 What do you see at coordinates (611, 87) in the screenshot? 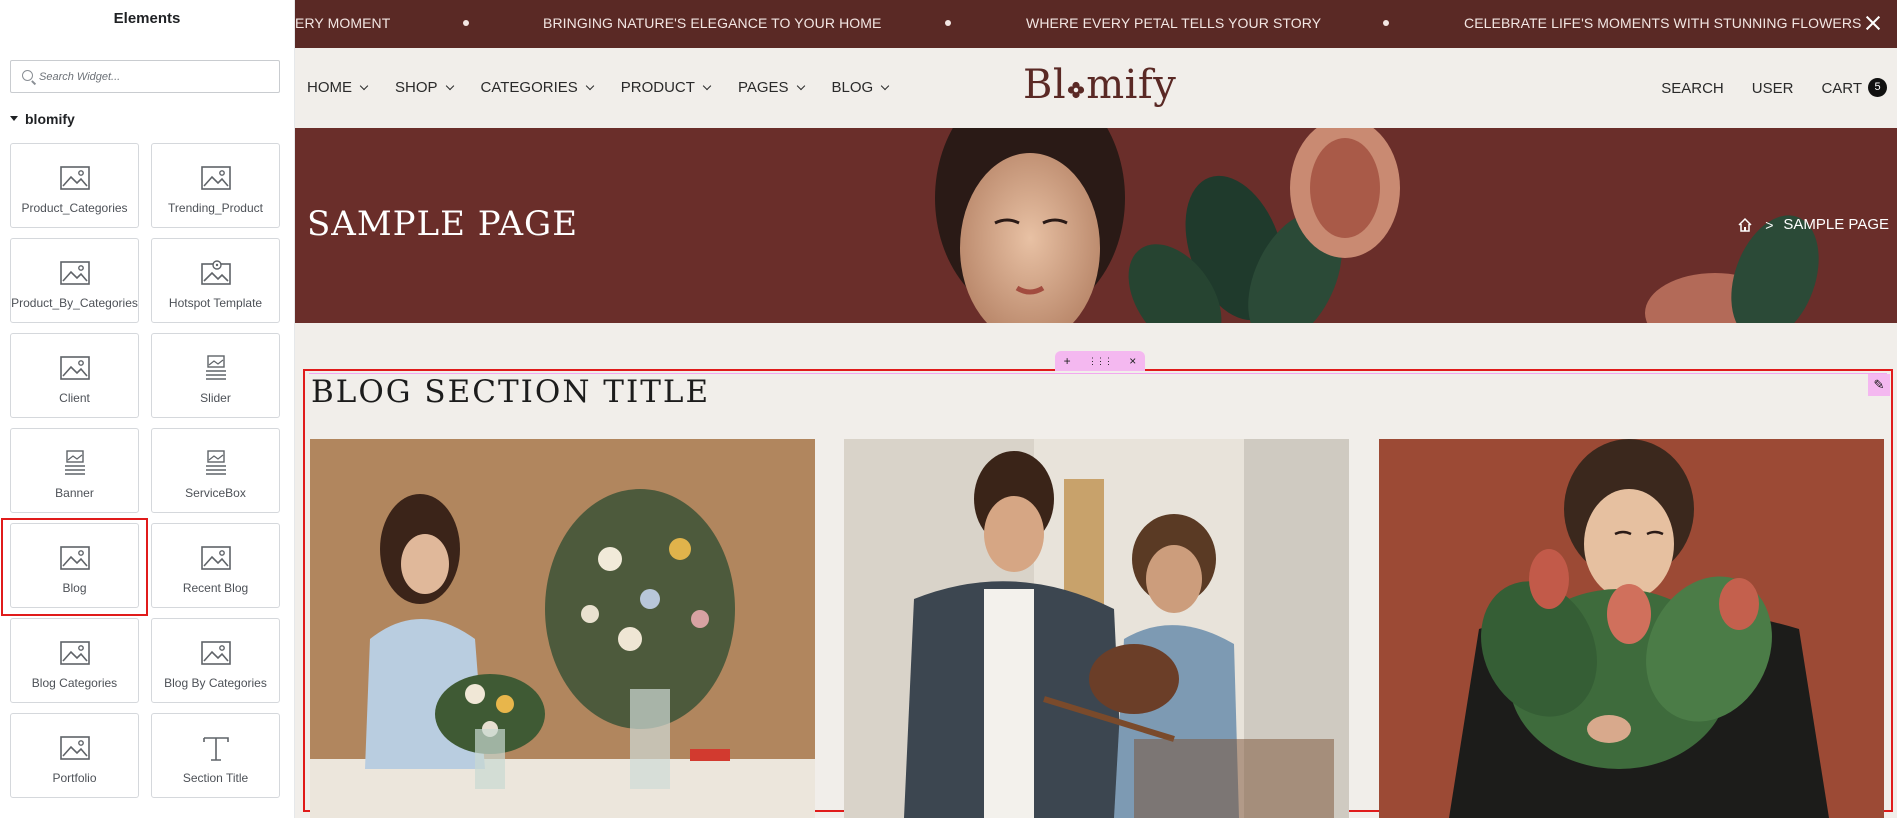
I see `main-menu: HOME SHOP CATEGORIES PRODUCT PAGES BLOG` at bounding box center [611, 87].